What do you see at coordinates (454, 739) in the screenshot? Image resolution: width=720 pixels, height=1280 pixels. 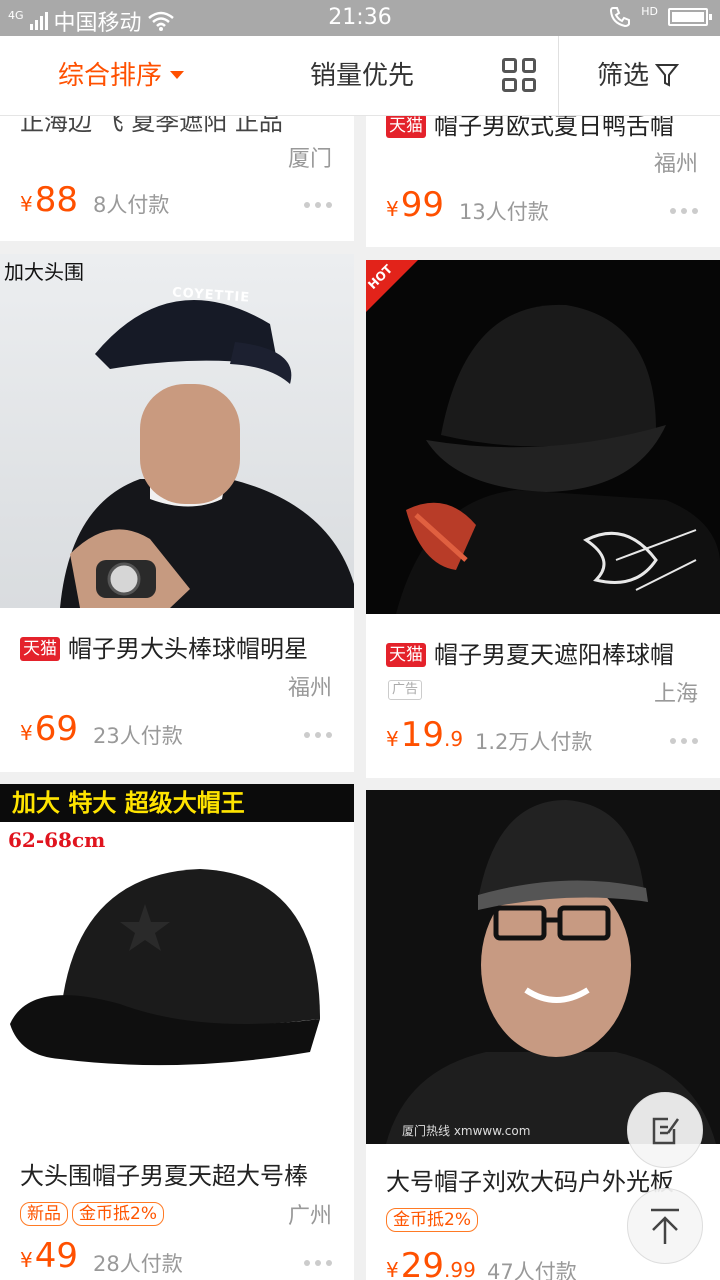 I see `price-decimal: .9` at bounding box center [454, 739].